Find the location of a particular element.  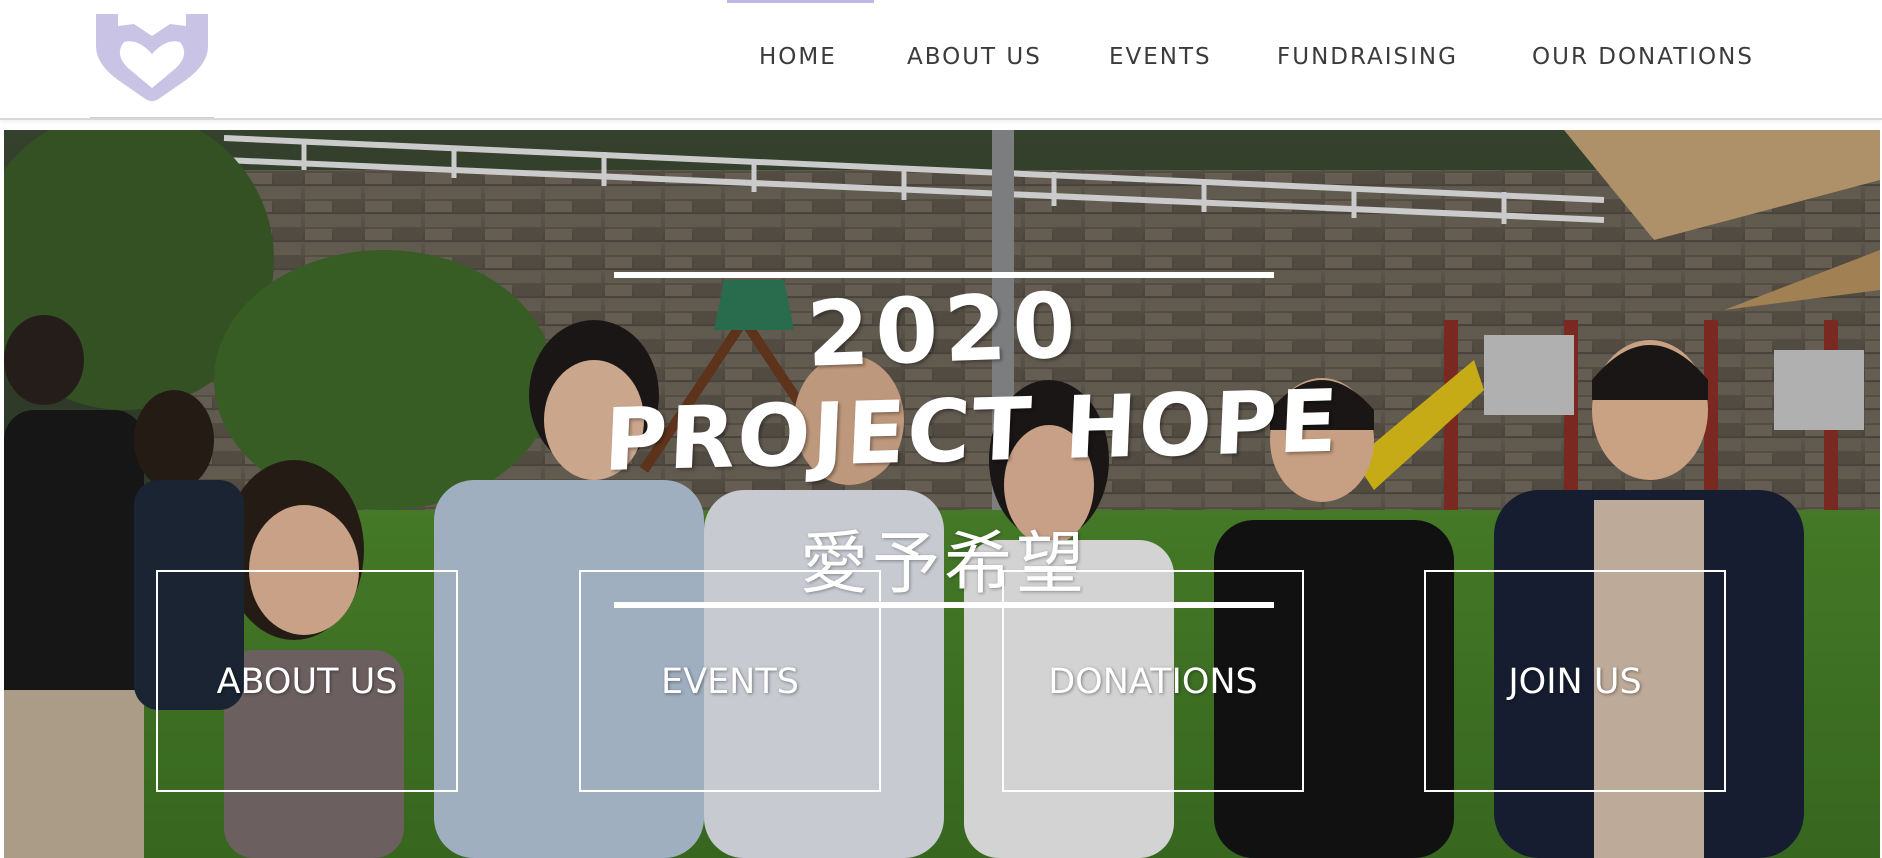

events-button-label: EVENTS is located at coordinates (730, 682).